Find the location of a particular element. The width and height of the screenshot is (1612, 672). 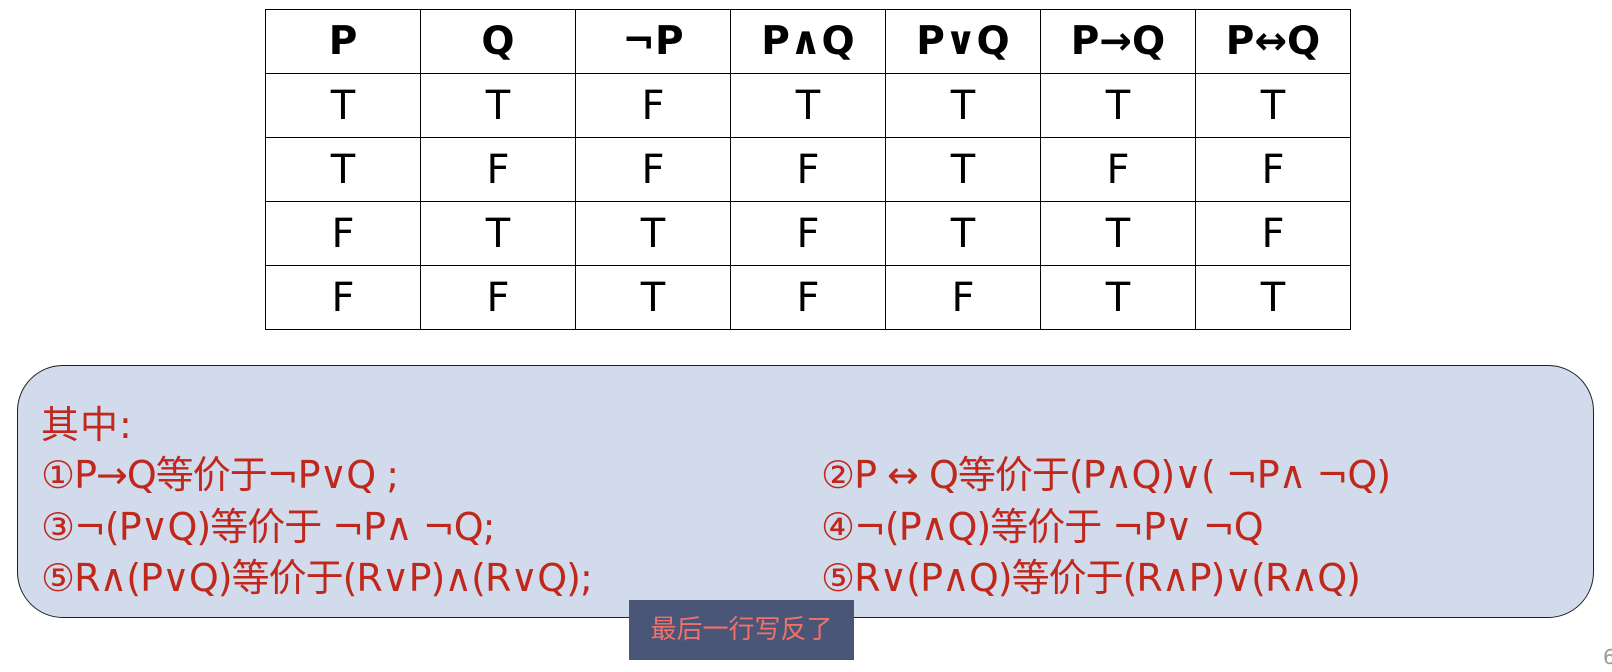

header-cell-p-or-q: P∨Q is located at coordinates (963, 41).